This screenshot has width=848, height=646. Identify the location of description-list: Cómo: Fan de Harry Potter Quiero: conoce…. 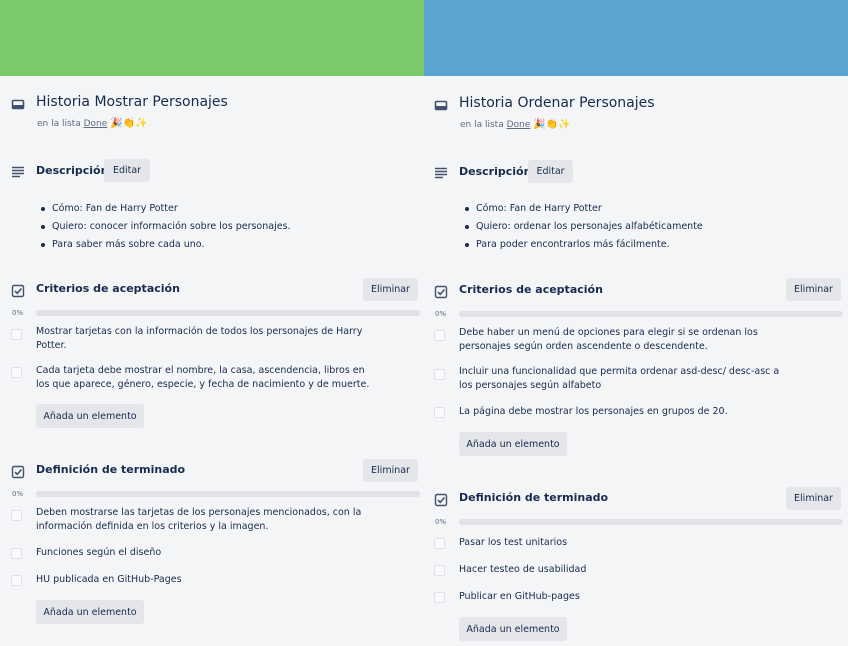
(165, 229).